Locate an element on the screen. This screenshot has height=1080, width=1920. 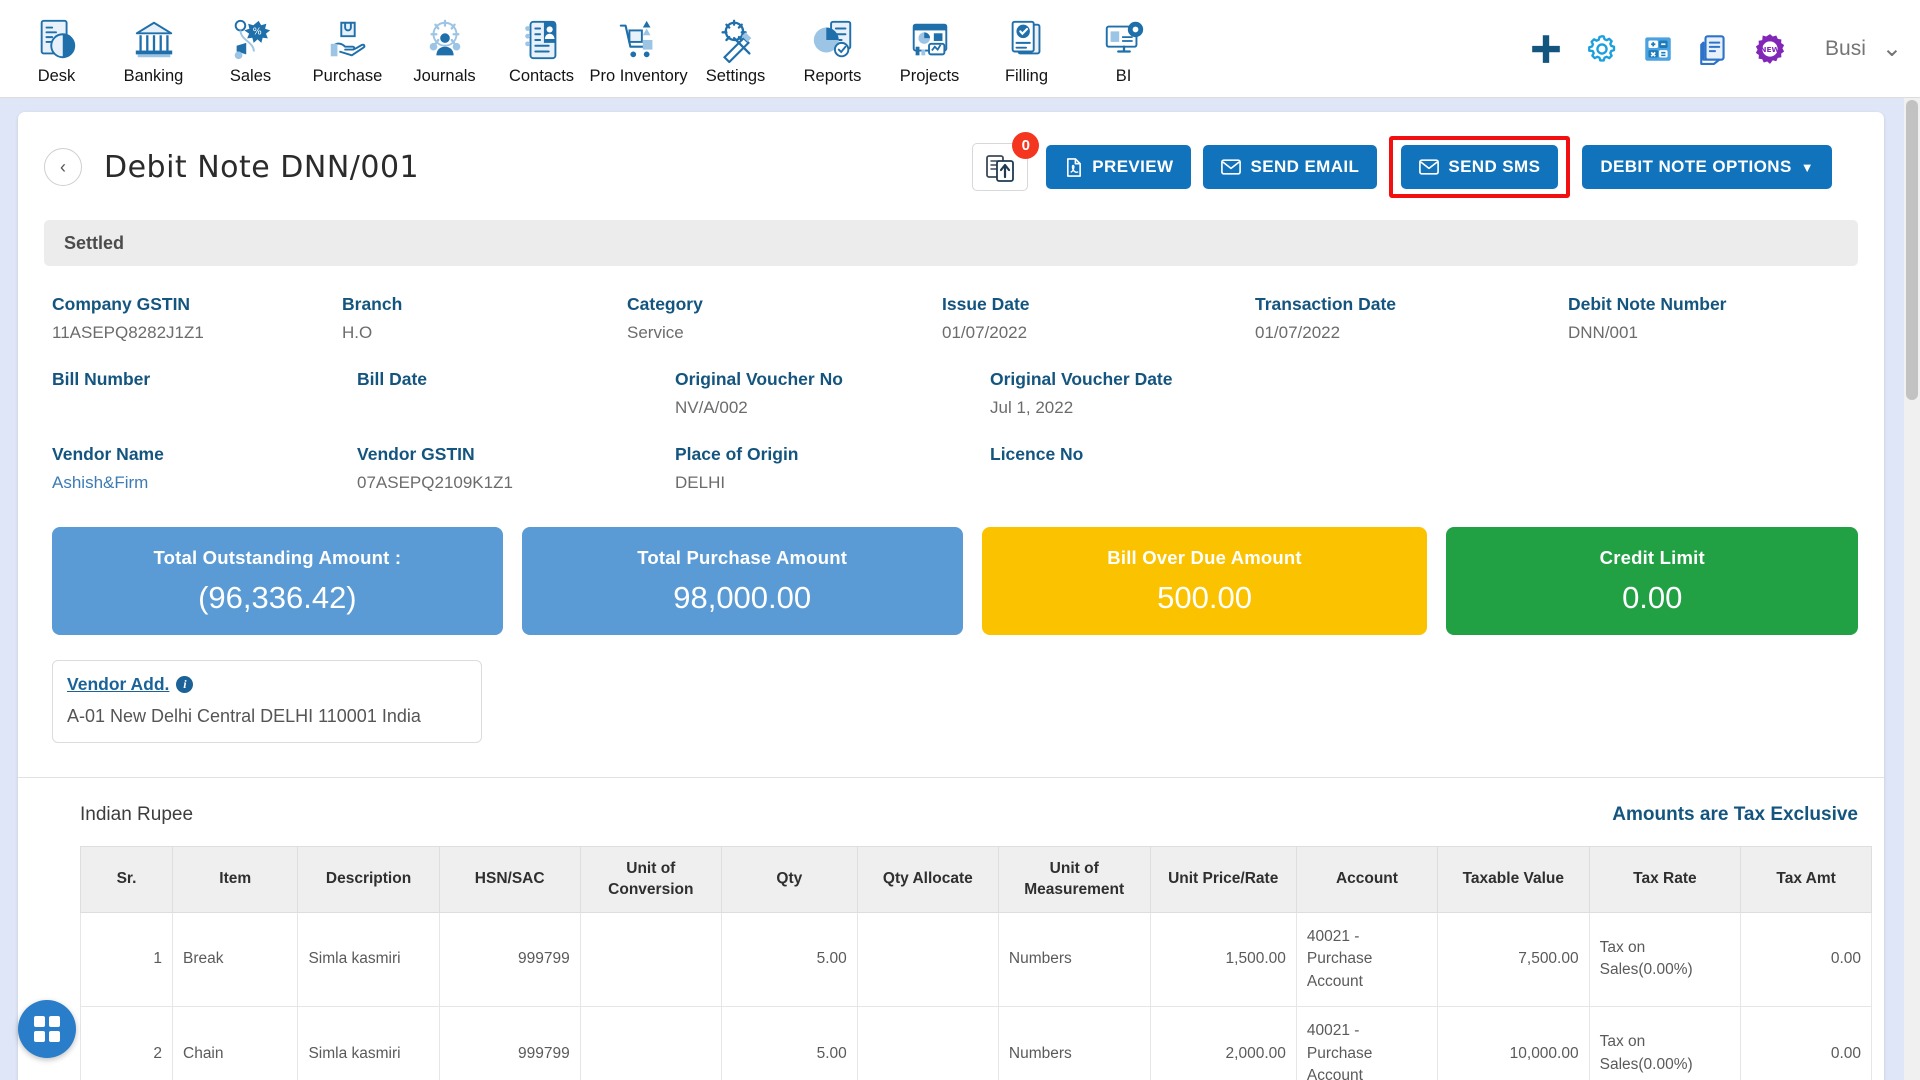
cell-qty: 5.00 is located at coordinates (789, 959).